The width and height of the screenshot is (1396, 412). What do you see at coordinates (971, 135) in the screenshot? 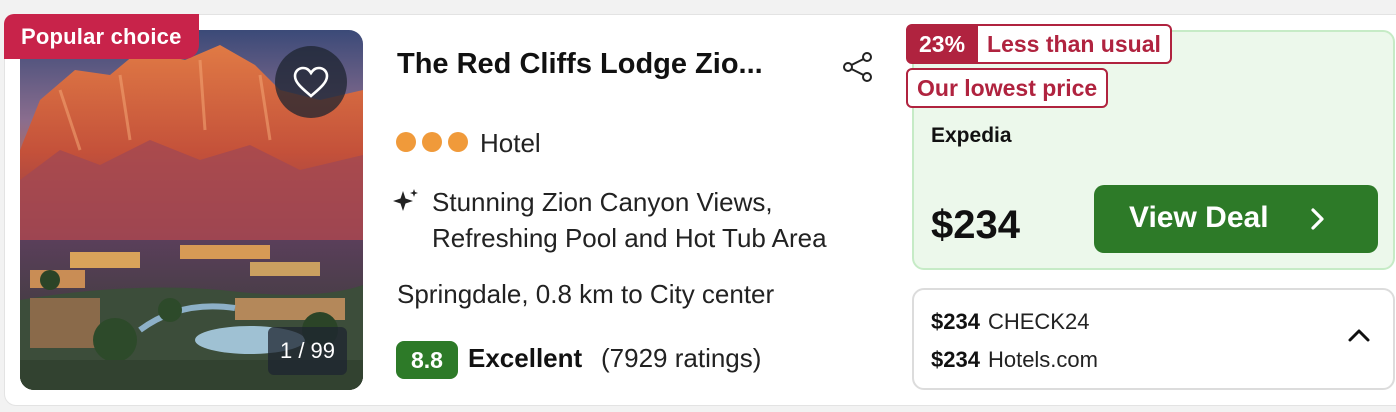
I see `deal-provider: Expedia` at bounding box center [971, 135].